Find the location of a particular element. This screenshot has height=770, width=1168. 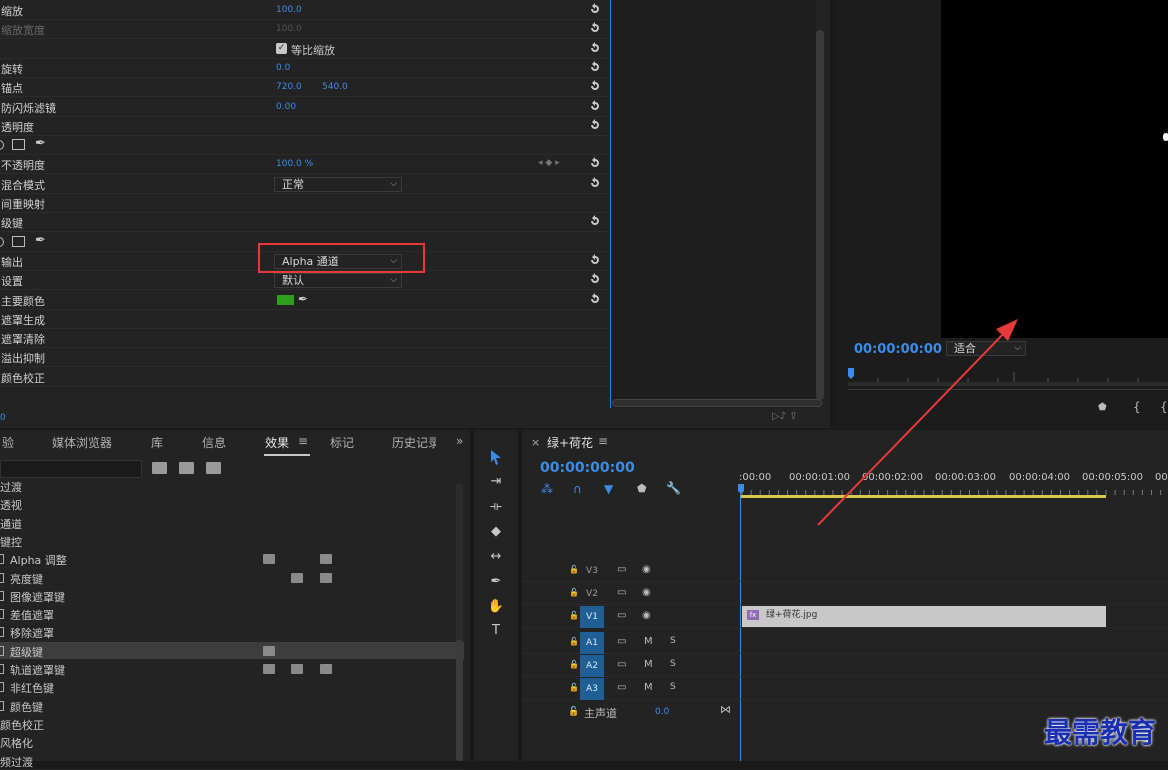

ec-dropdown: 正常 ⌵ is located at coordinates (338, 184).